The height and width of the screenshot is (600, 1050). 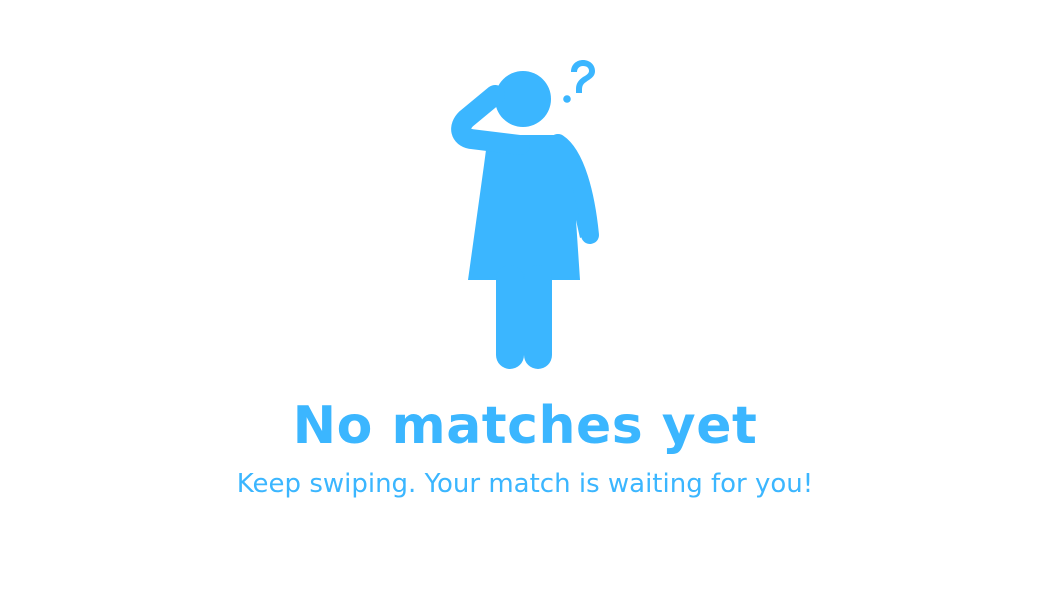 I want to click on confused-woman-icon, so click(x=525, y=214).